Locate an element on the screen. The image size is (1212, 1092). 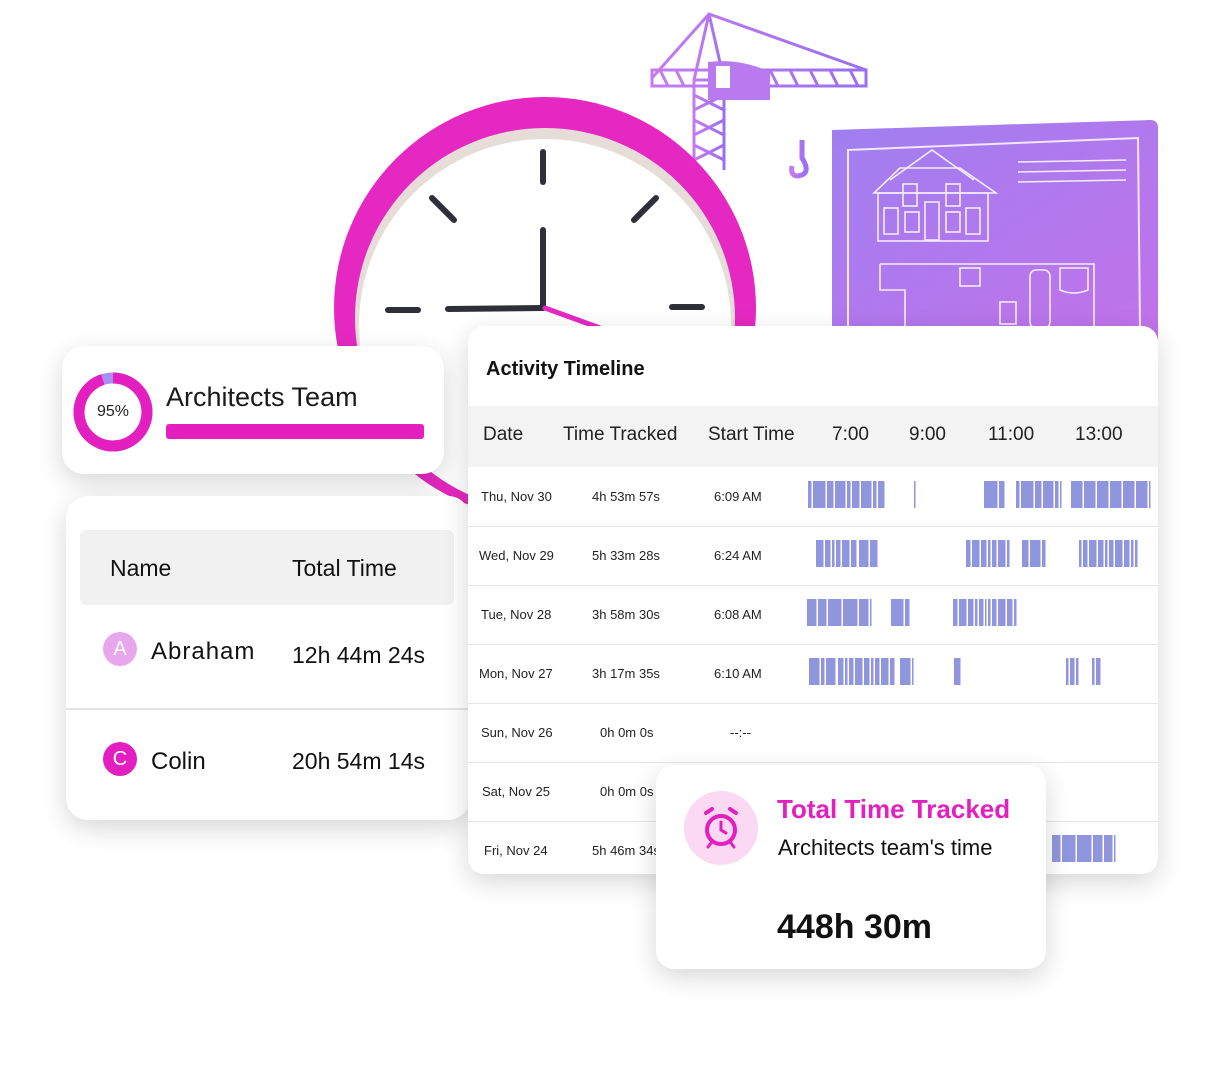
row-divider is located at coordinates (268, 709).